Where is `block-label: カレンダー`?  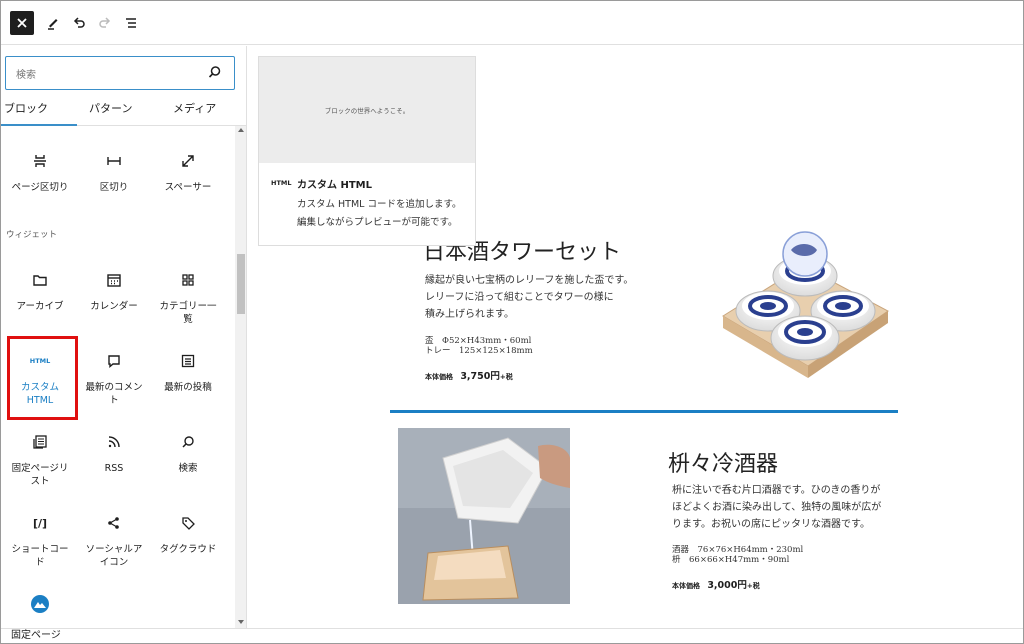 block-label: カレンダー is located at coordinates (114, 306).